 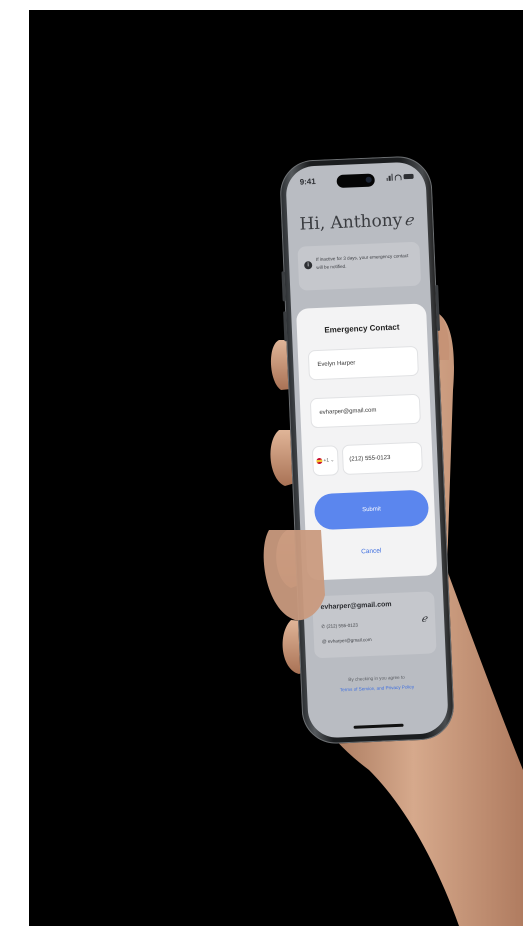 I want to click on name-field: Evelyn Harper, so click(x=363, y=363).